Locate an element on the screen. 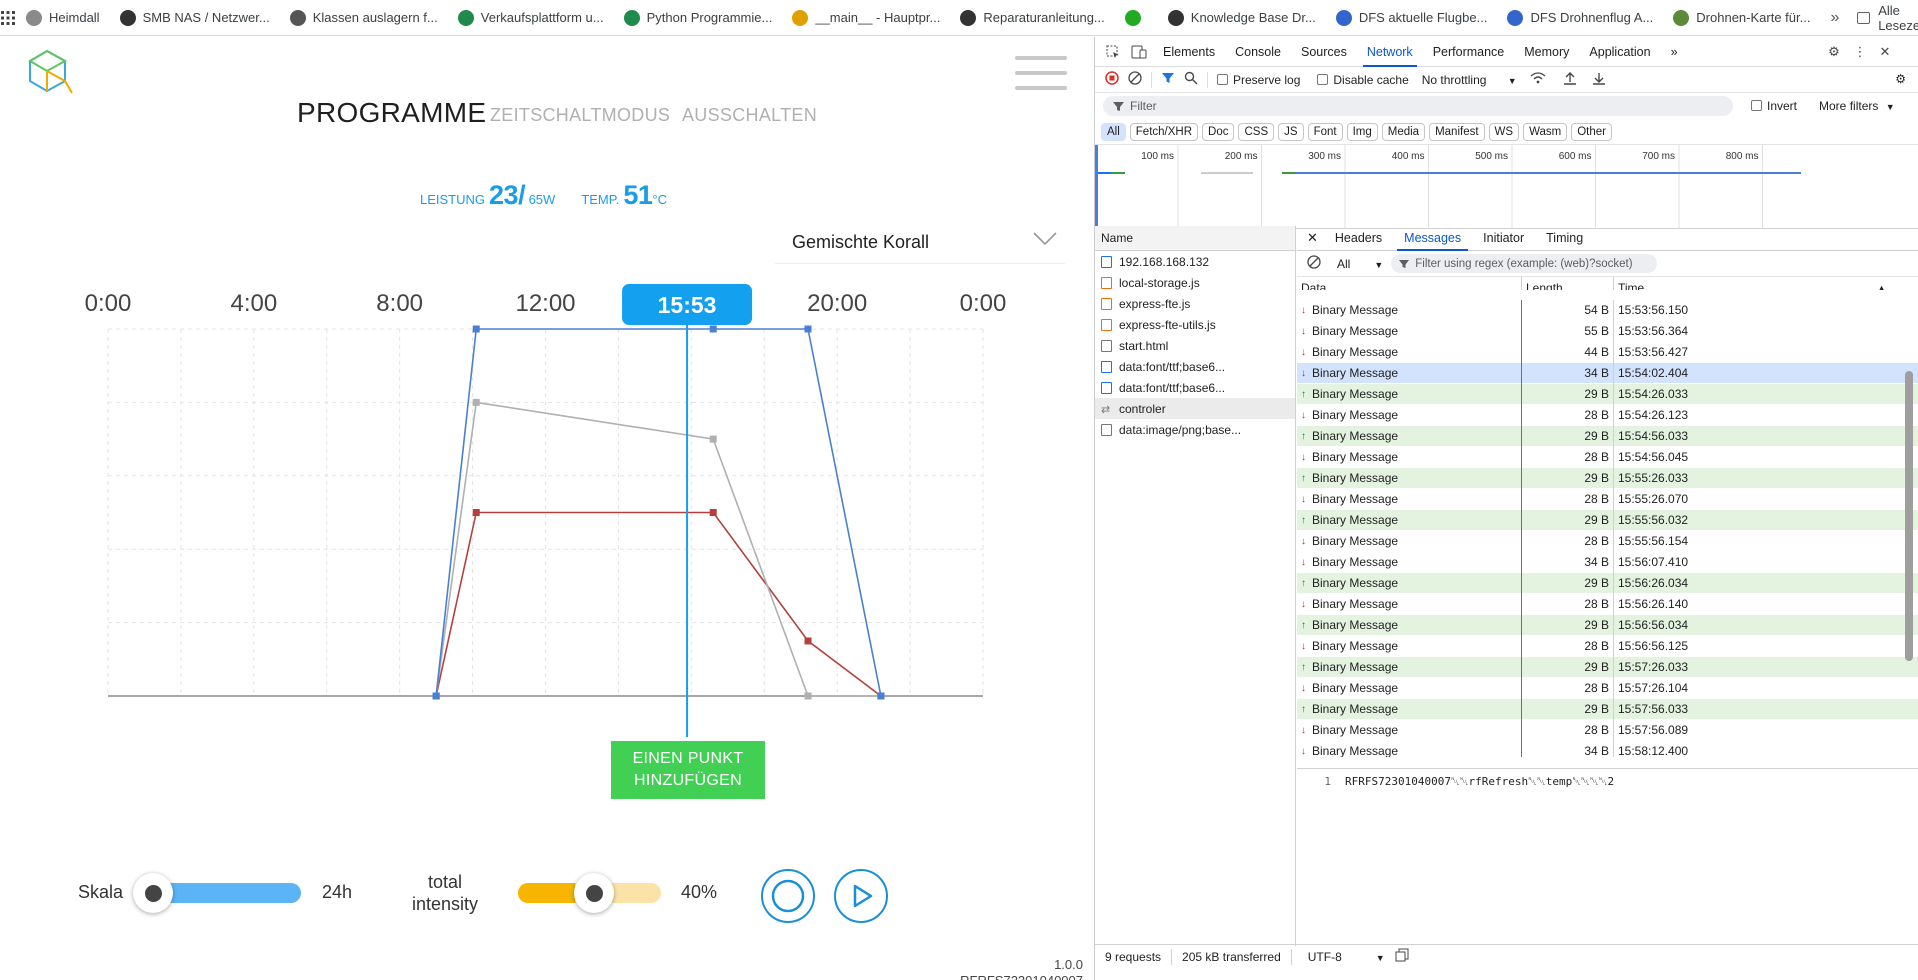  message-row: ↑ Binary Message 29 B 15:56:26.034 is located at coordinates (1607, 583).